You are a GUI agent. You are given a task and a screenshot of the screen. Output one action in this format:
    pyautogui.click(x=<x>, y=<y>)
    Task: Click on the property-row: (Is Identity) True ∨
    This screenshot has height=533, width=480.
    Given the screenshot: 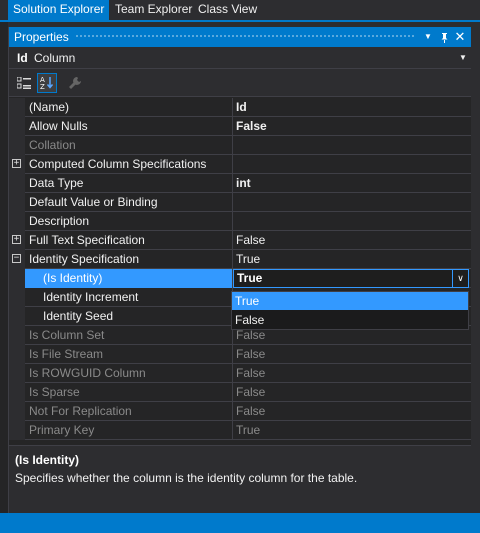 What is the action you would take?
    pyautogui.click(x=240, y=278)
    